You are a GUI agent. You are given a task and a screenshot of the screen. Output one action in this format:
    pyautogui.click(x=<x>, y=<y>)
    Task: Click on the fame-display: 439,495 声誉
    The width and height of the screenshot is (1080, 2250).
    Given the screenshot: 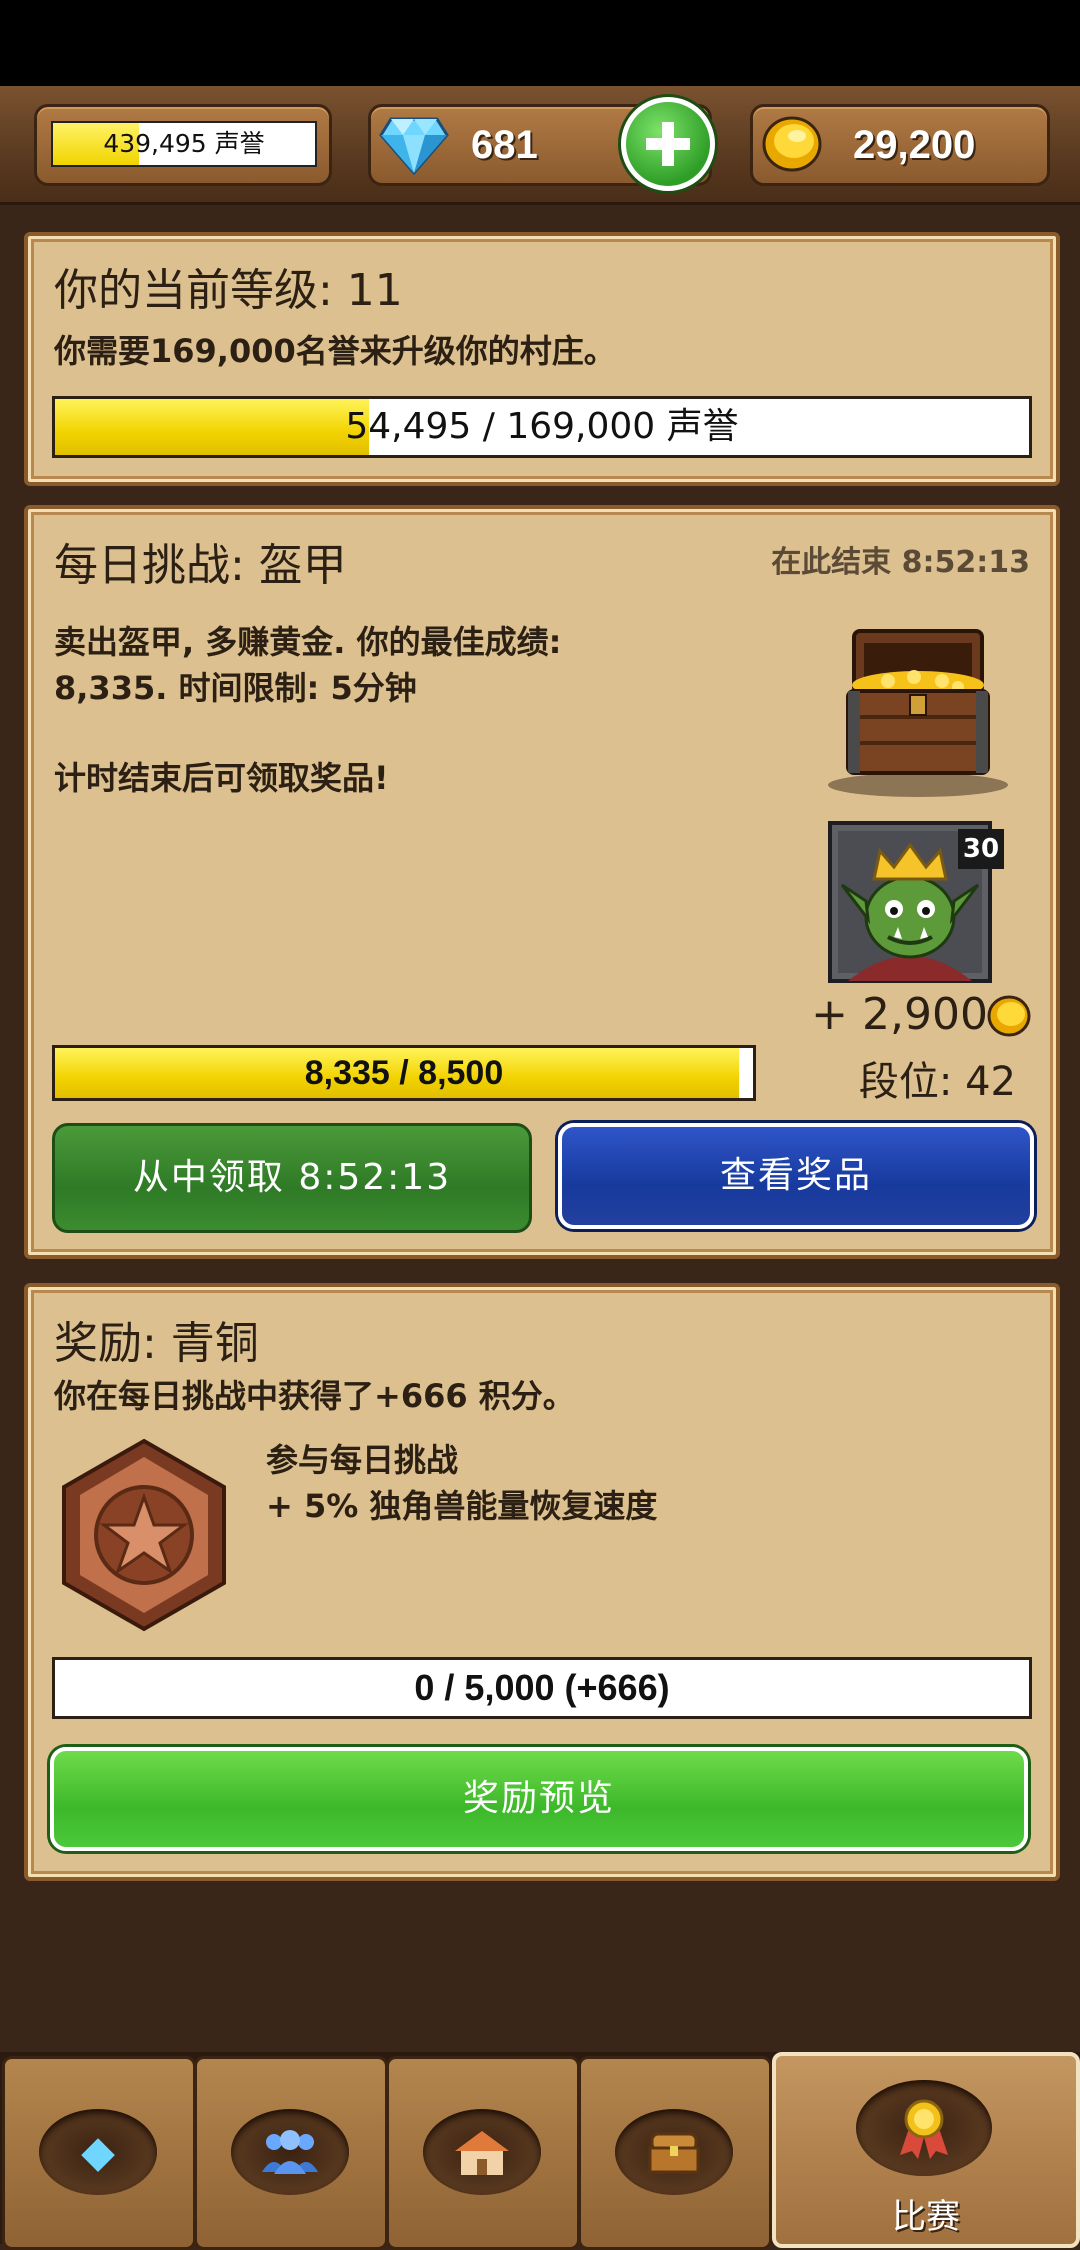 What is the action you would take?
    pyautogui.click(x=183, y=145)
    